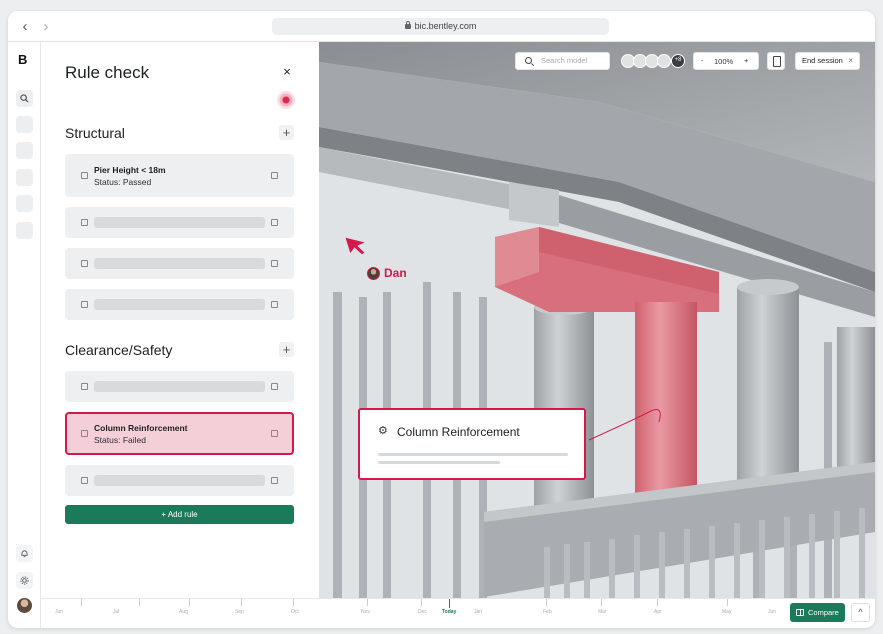 This screenshot has height=634, width=883. What do you see at coordinates (130, 170) in the screenshot?
I see `rule-name: Pier Height < 18m` at bounding box center [130, 170].